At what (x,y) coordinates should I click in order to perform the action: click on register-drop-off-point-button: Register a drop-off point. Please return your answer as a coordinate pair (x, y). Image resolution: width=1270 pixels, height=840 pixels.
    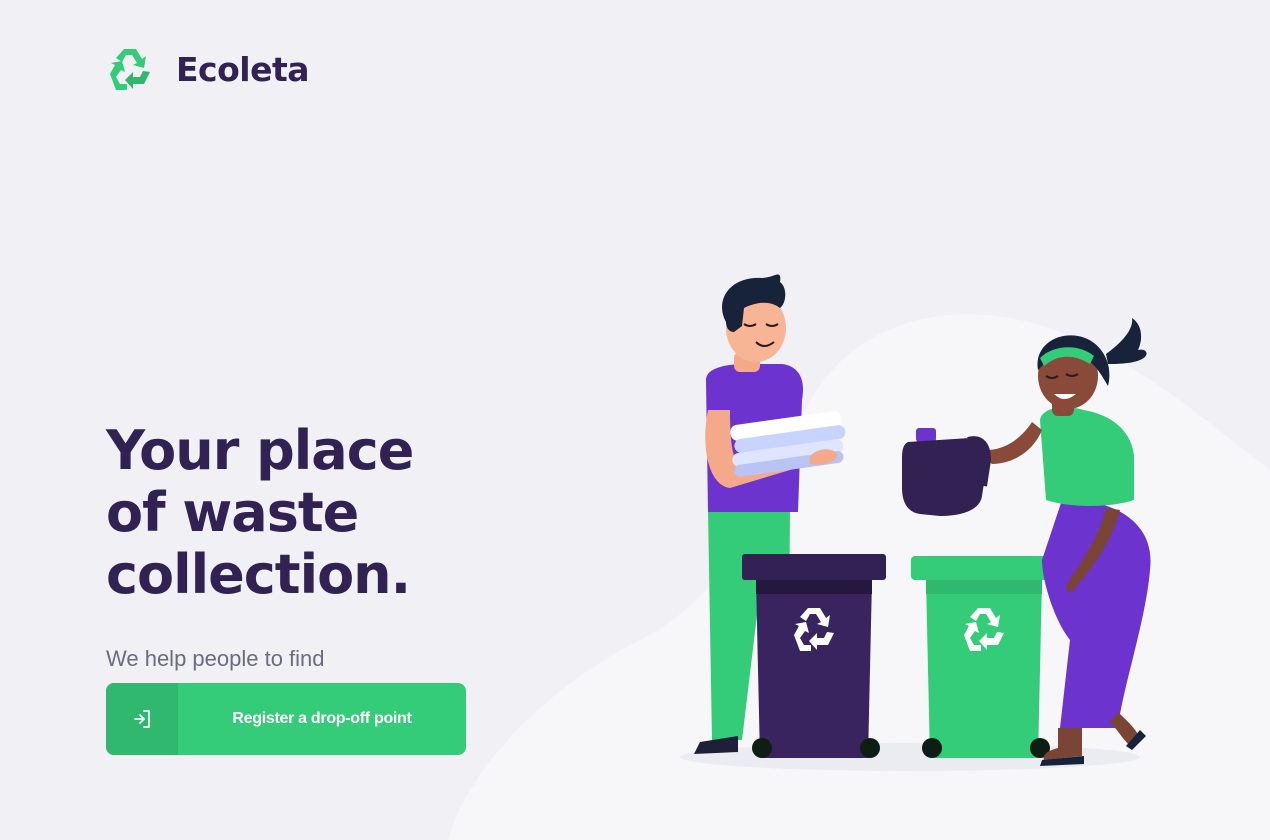
    Looking at the image, I should click on (286, 719).